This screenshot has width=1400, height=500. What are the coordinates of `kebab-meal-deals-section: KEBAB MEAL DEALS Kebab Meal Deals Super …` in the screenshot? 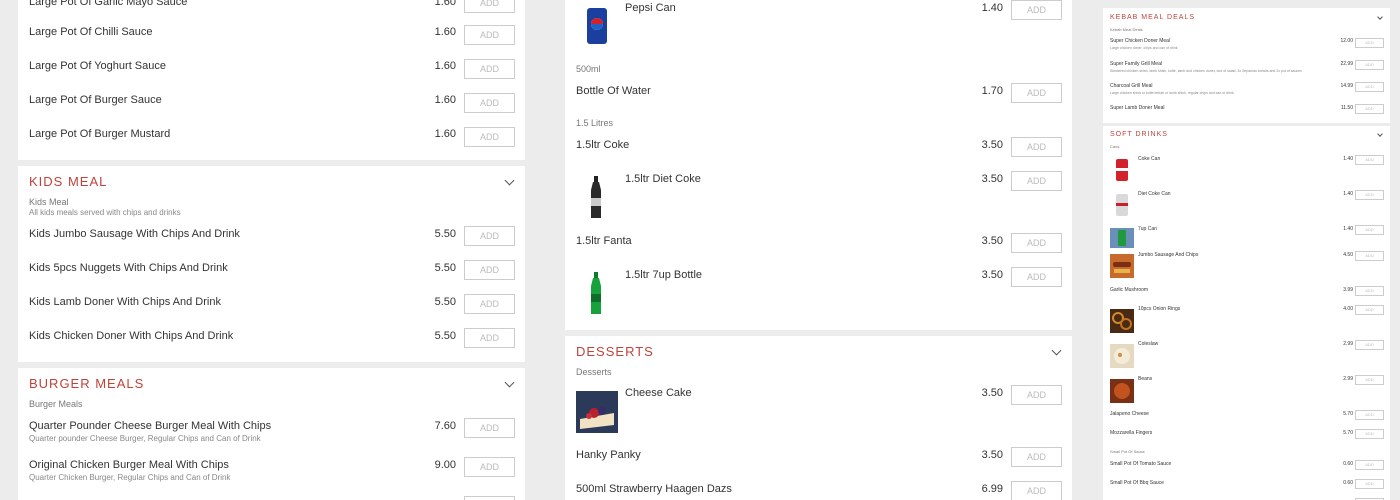 It's located at (1246, 65).